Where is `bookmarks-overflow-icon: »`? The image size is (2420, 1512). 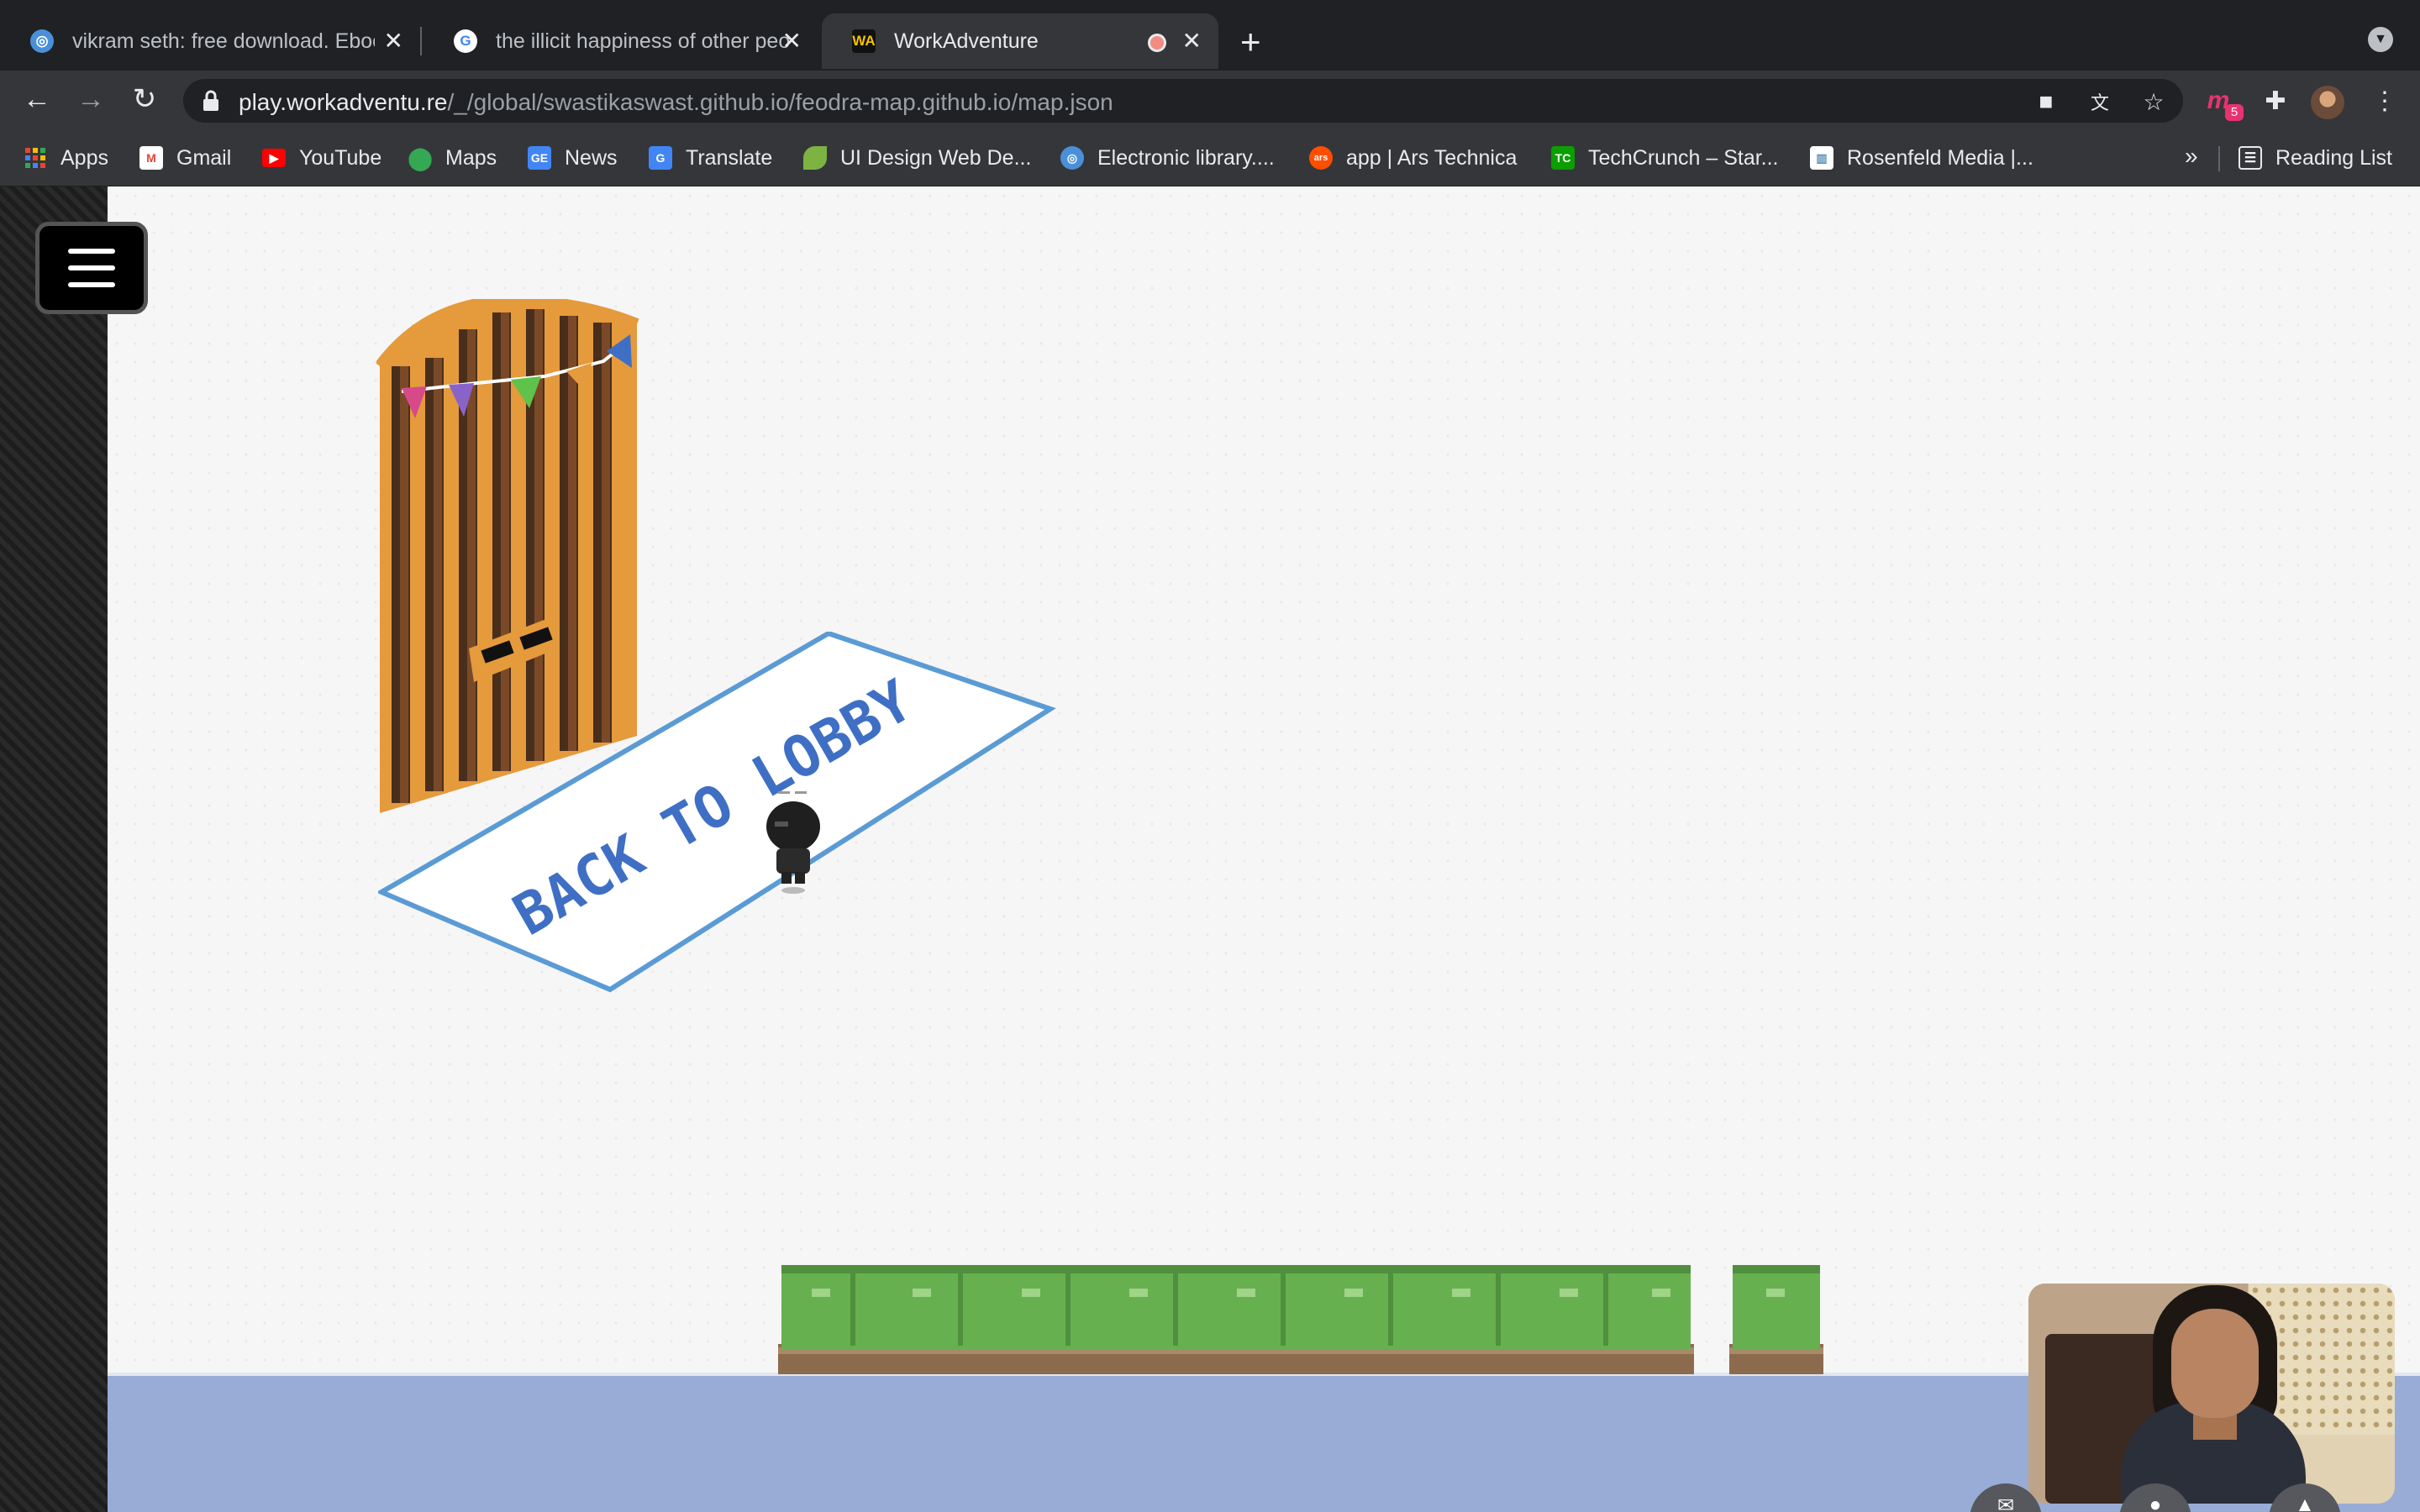 bookmarks-overflow-icon: » is located at coordinates (2191, 156).